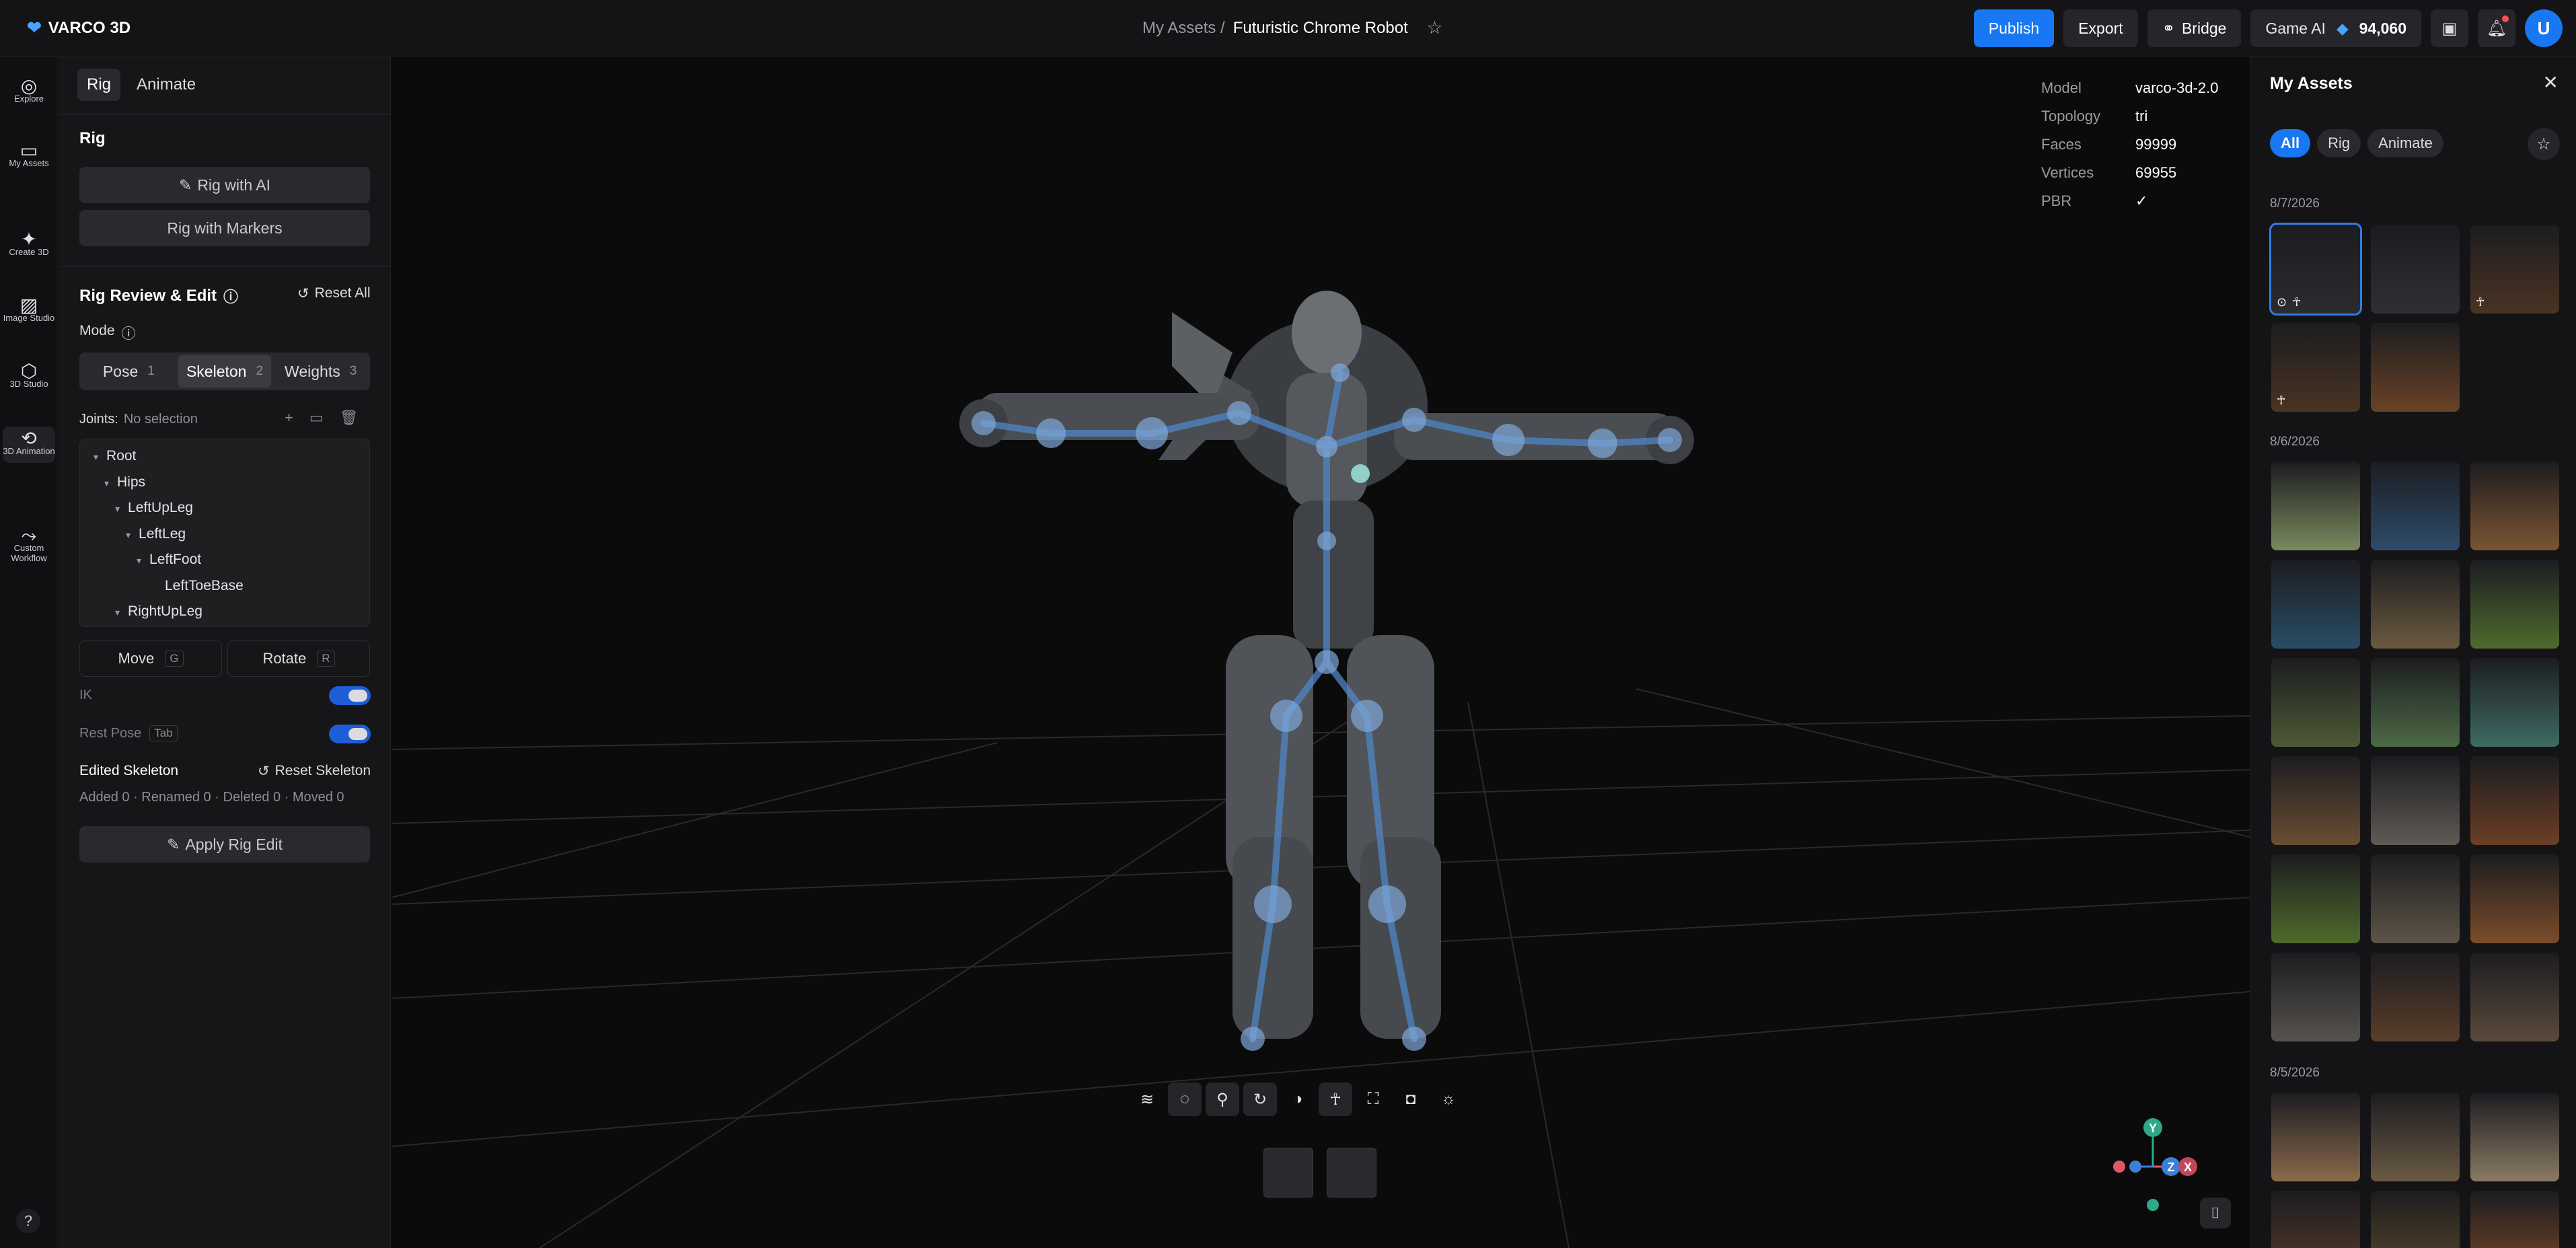 This screenshot has height=1248, width=2576. I want to click on material-sphere-icon: ◑, so click(1298, 1099).